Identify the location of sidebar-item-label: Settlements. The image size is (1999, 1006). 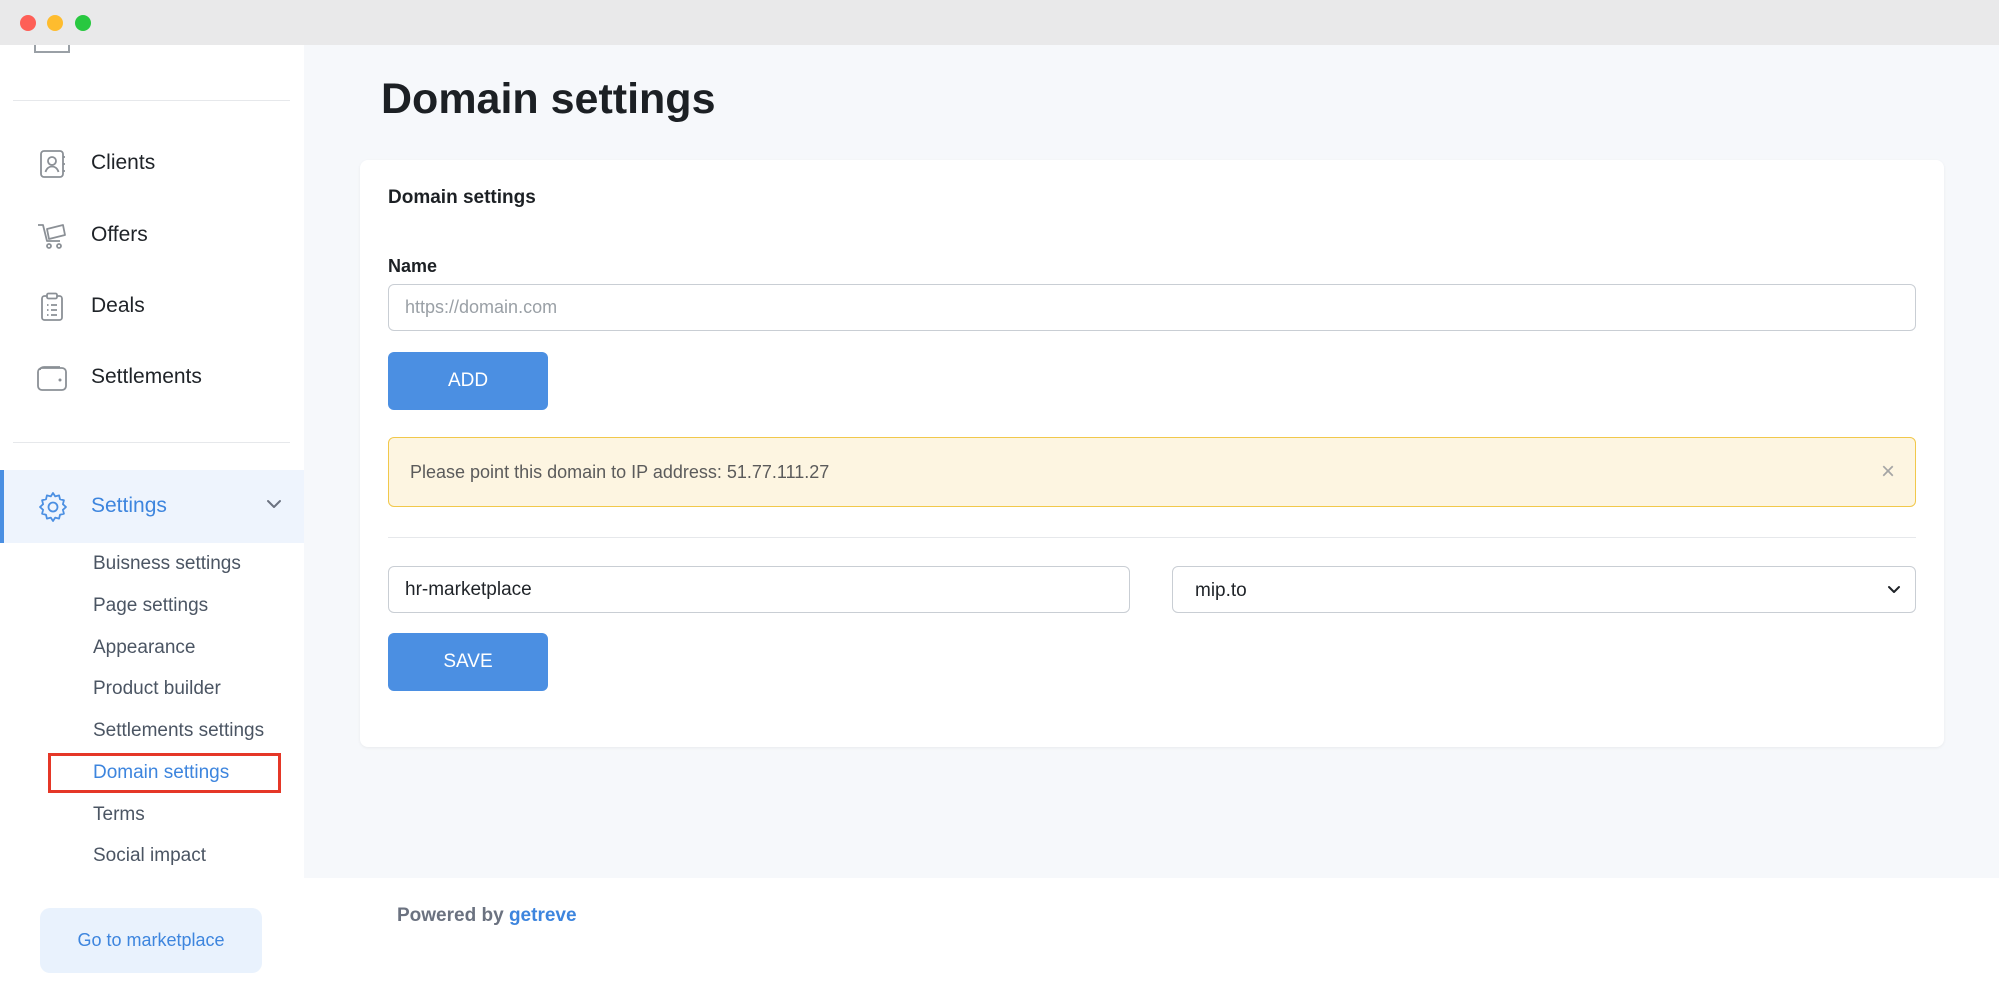
(146, 376).